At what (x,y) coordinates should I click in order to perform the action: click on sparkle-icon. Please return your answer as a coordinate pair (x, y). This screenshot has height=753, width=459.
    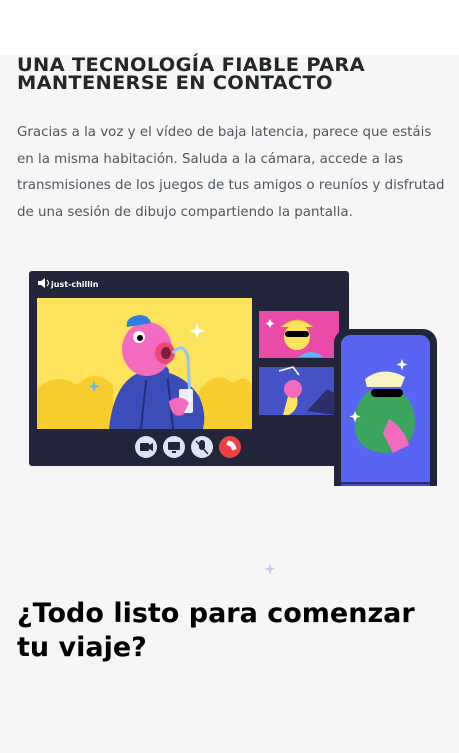
    Looking at the image, I should click on (270, 569).